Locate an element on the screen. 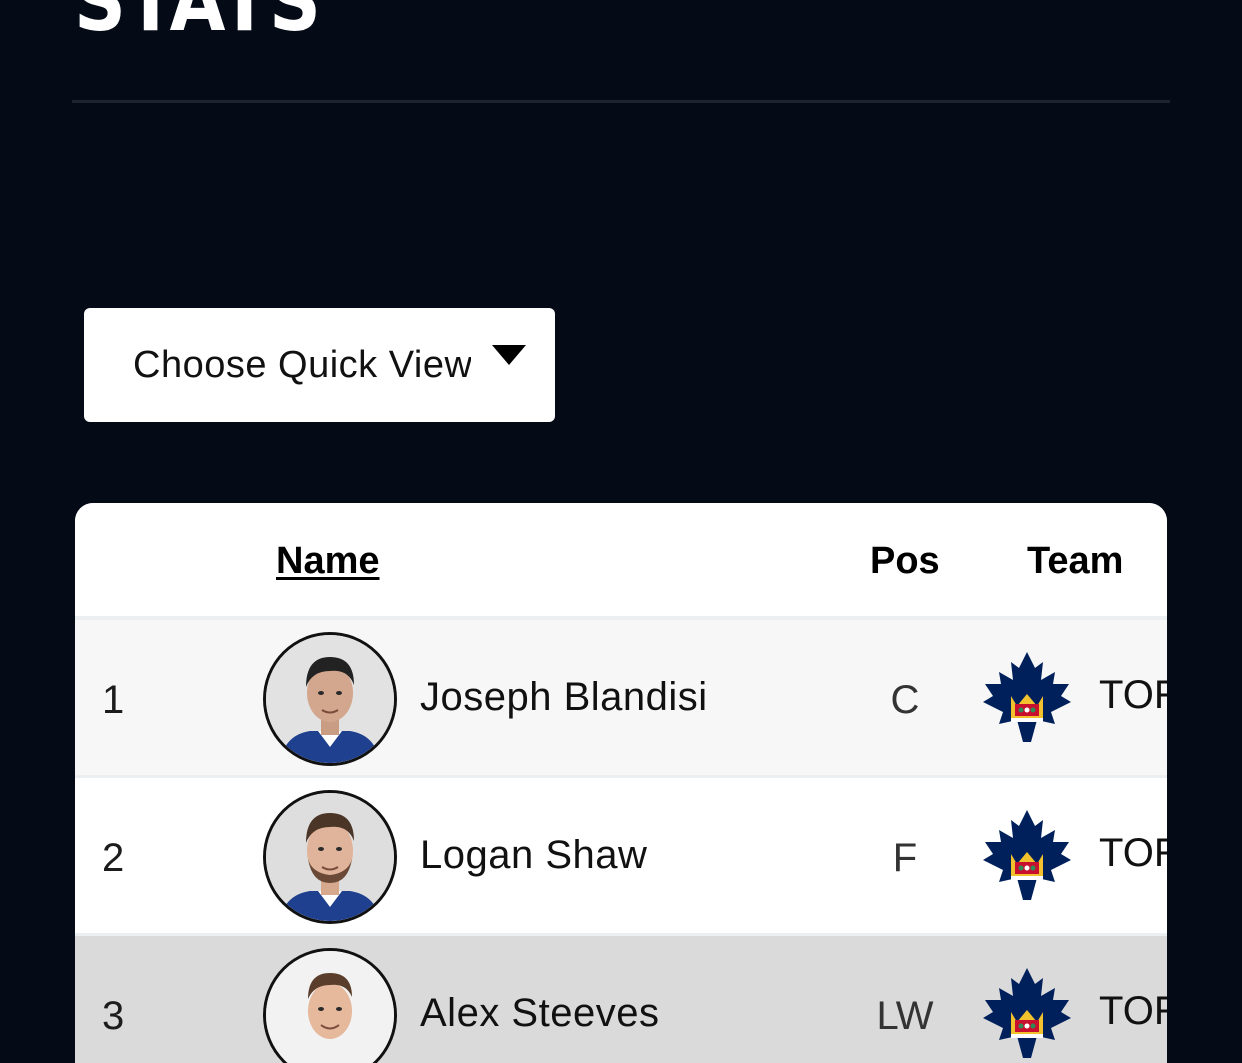  player-name: Joseph Blandisi is located at coordinates (564, 697).